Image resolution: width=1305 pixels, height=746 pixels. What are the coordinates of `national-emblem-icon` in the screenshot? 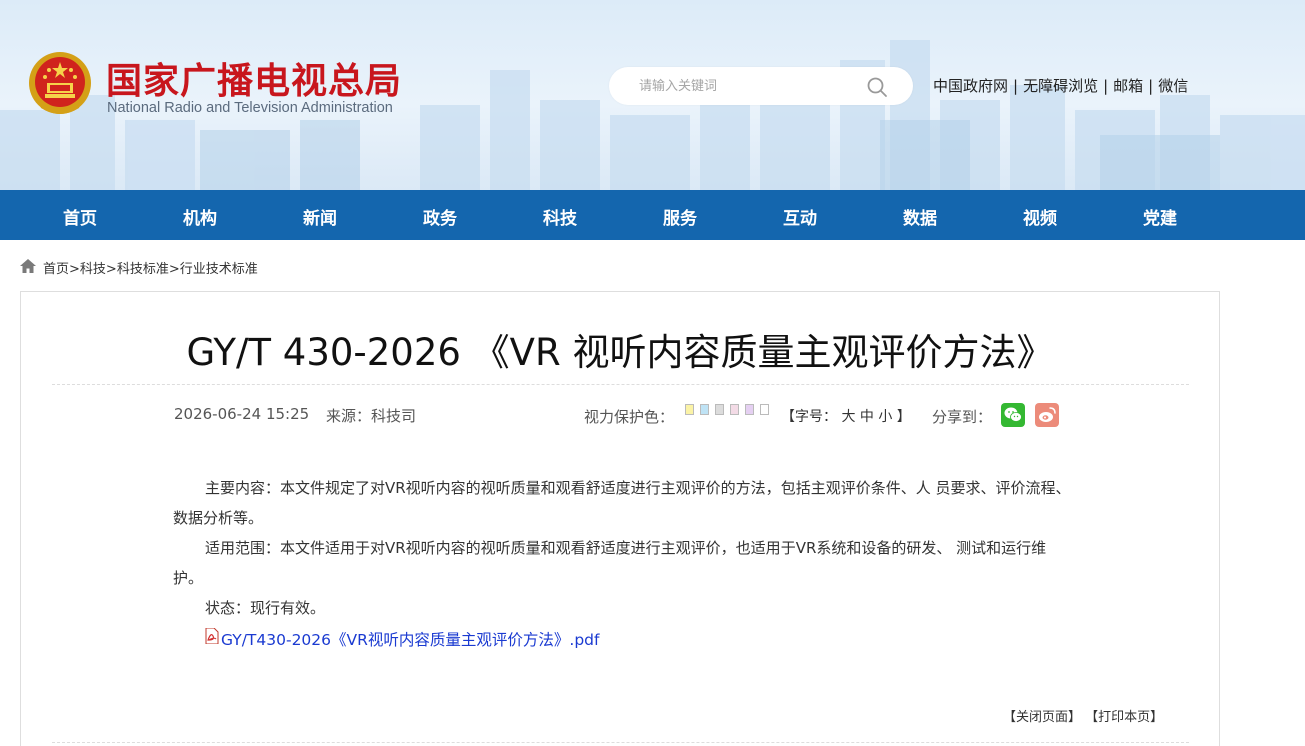 It's located at (60, 83).